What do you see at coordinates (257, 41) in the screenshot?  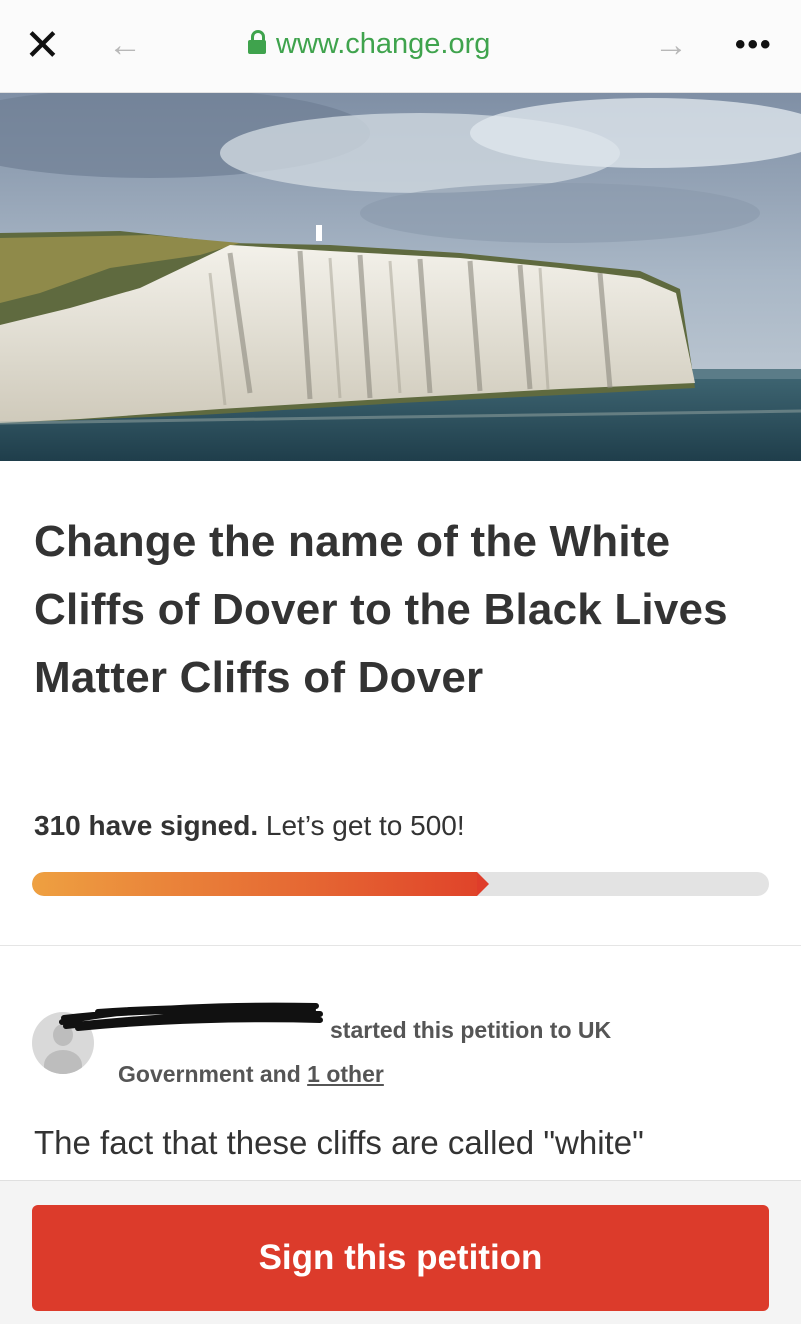 I see `lock-icon` at bounding box center [257, 41].